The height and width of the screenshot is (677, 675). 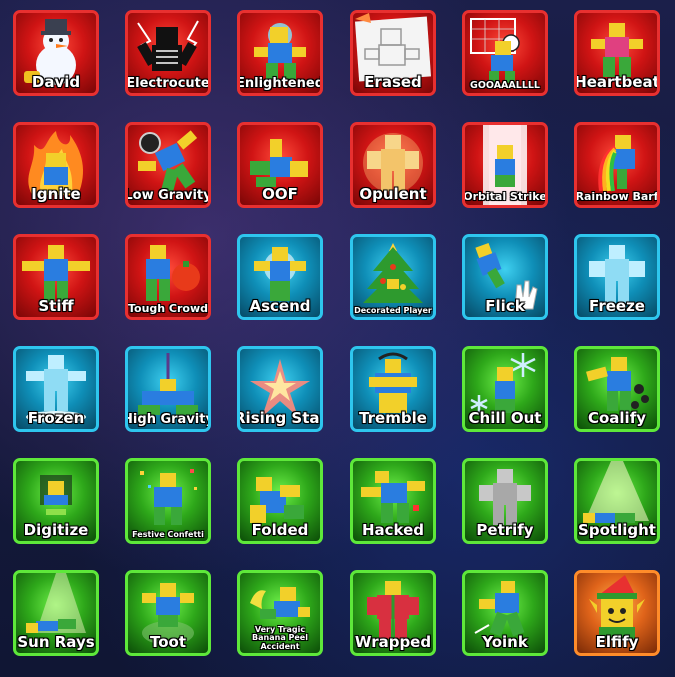 I want to click on emote-tile-sun-rays: Sun Rays, so click(x=56, y=613).